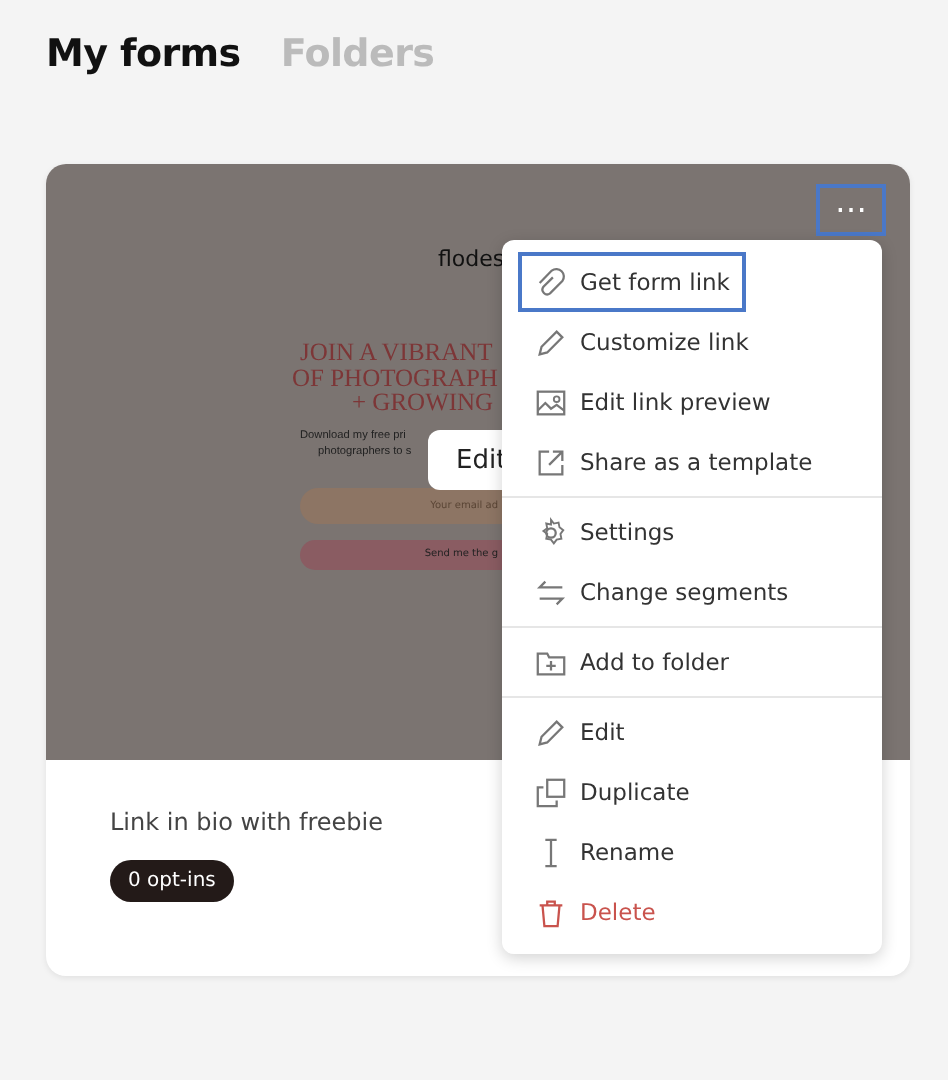 This screenshot has height=1080, width=948. What do you see at coordinates (692, 732) in the screenshot?
I see `menu-item: Edit` at bounding box center [692, 732].